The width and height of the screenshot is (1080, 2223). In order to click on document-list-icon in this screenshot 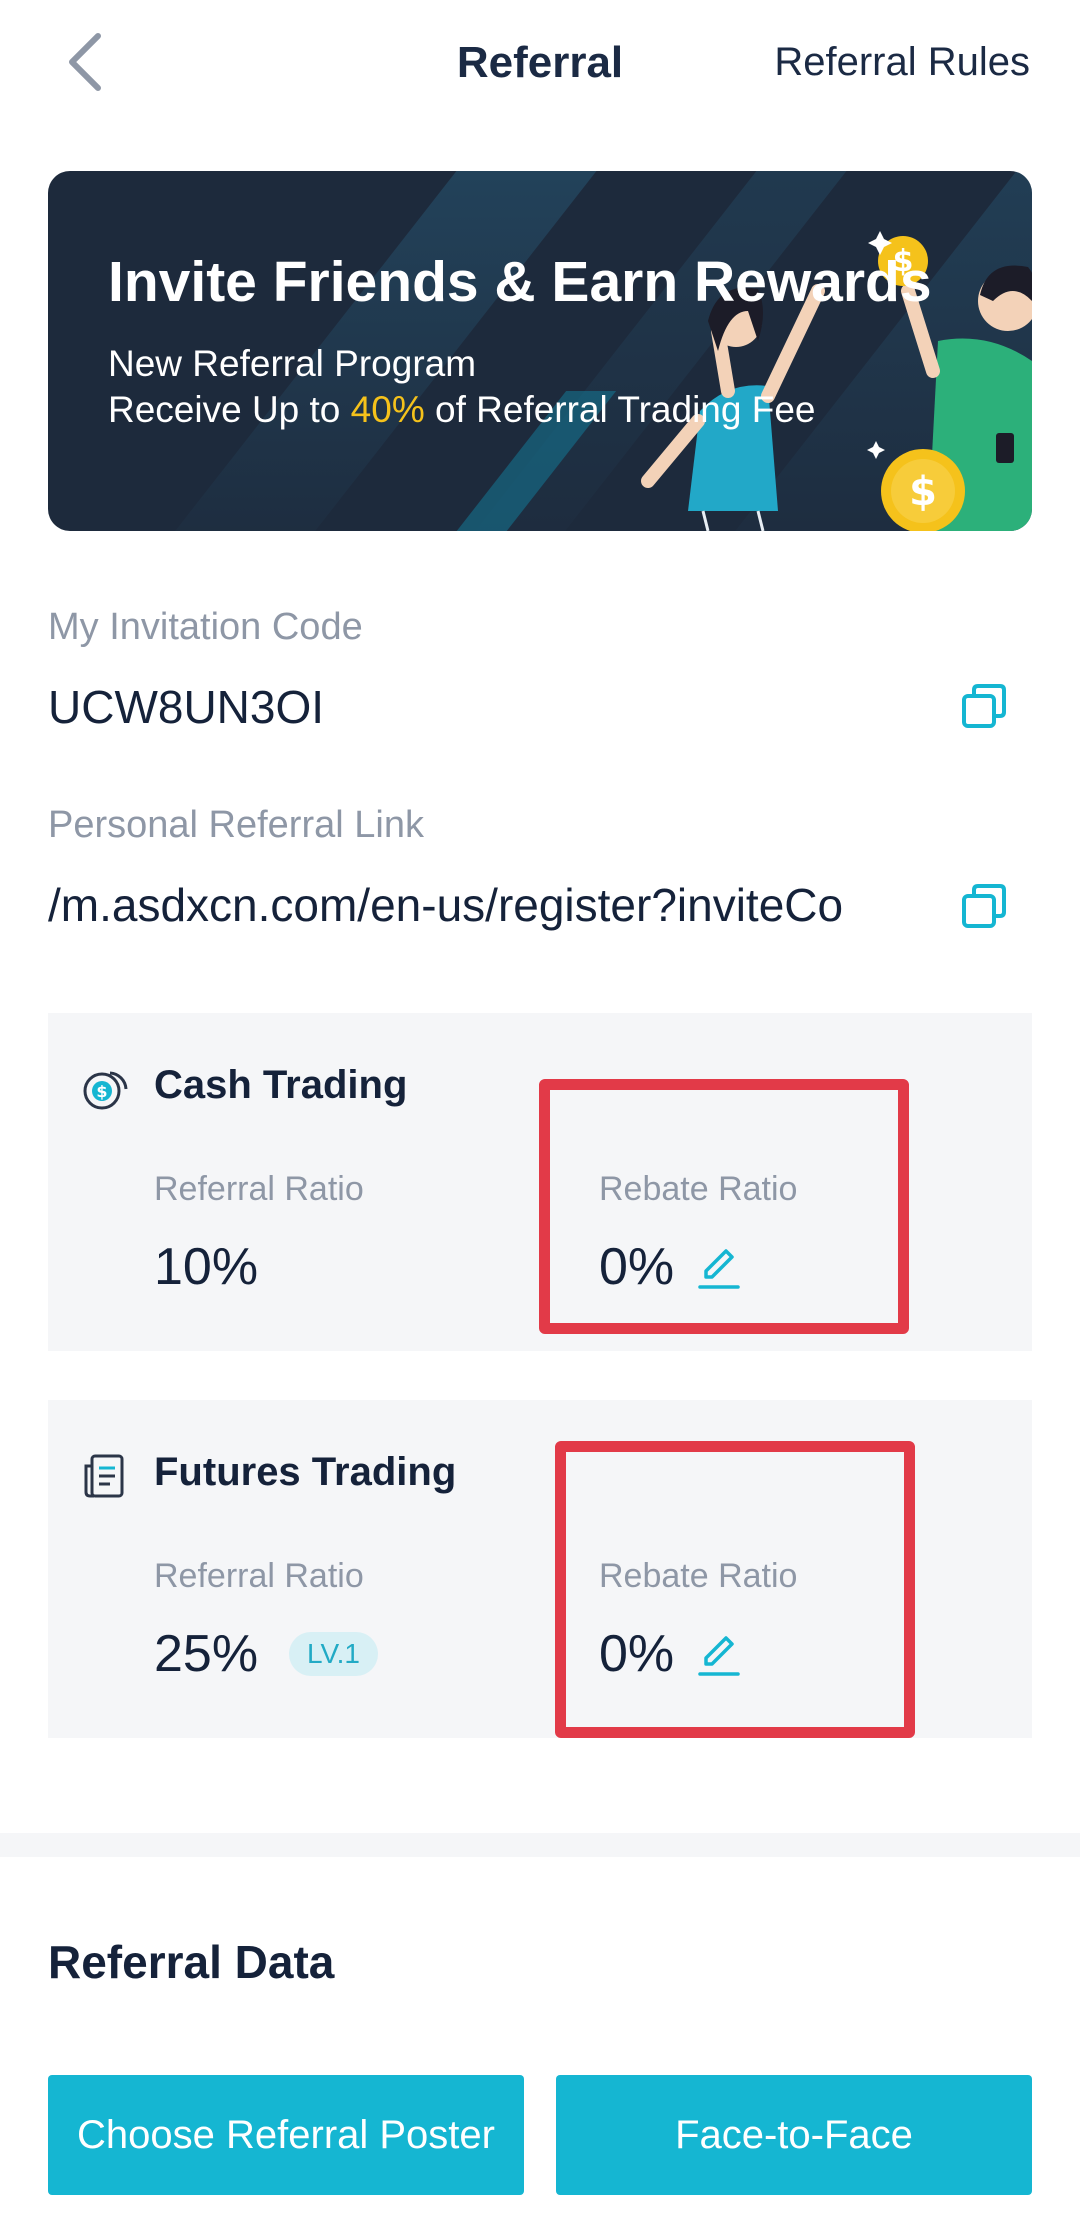, I will do `click(104, 1476)`.